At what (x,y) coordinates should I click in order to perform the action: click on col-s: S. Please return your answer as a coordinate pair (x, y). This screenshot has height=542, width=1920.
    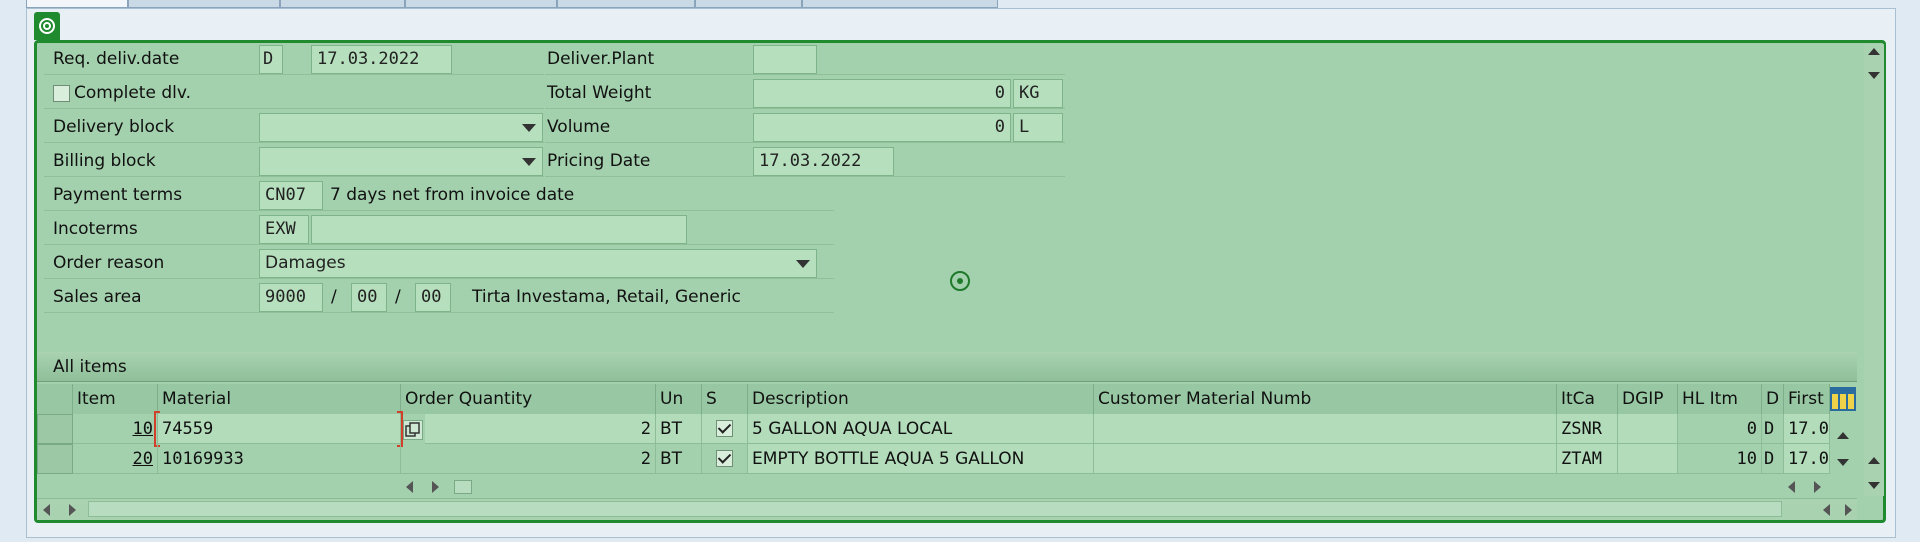
    Looking at the image, I should click on (725, 399).